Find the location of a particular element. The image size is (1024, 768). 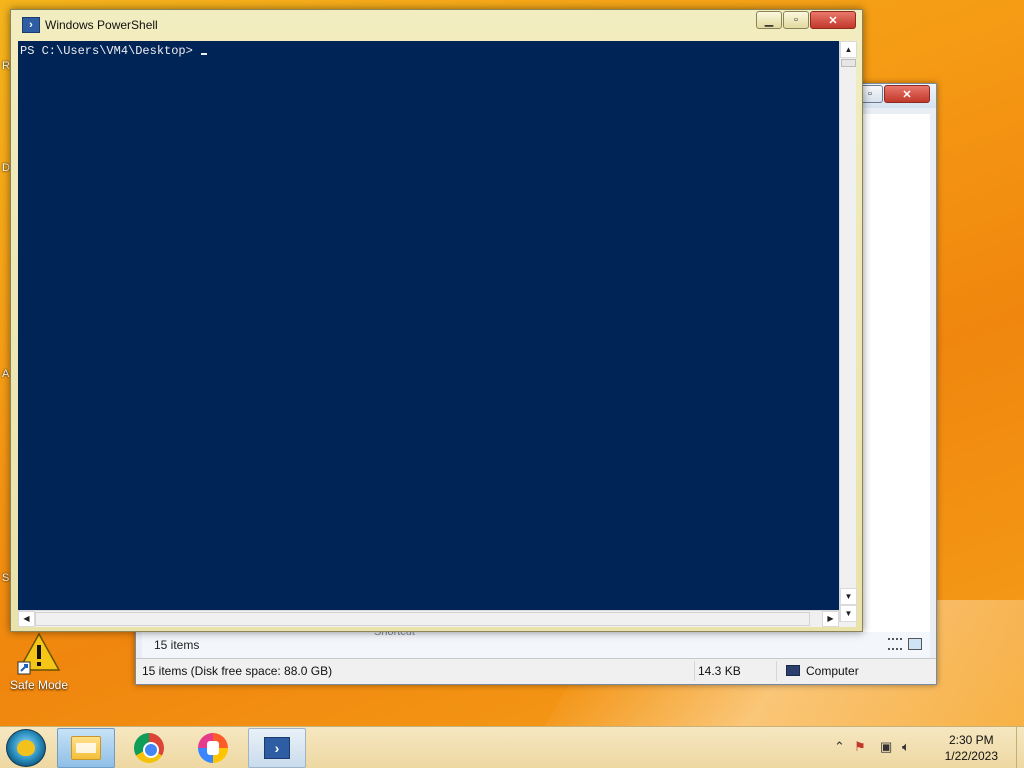

close-button: ✕ is located at coordinates (833, 20).